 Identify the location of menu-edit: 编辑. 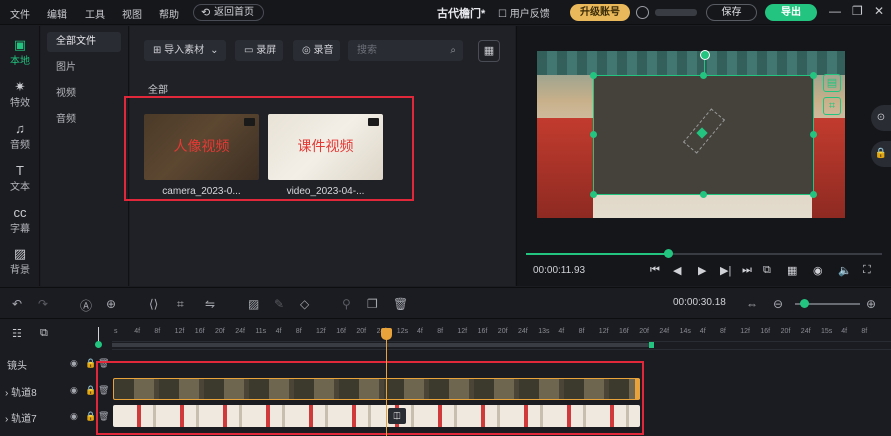
(57, 13).